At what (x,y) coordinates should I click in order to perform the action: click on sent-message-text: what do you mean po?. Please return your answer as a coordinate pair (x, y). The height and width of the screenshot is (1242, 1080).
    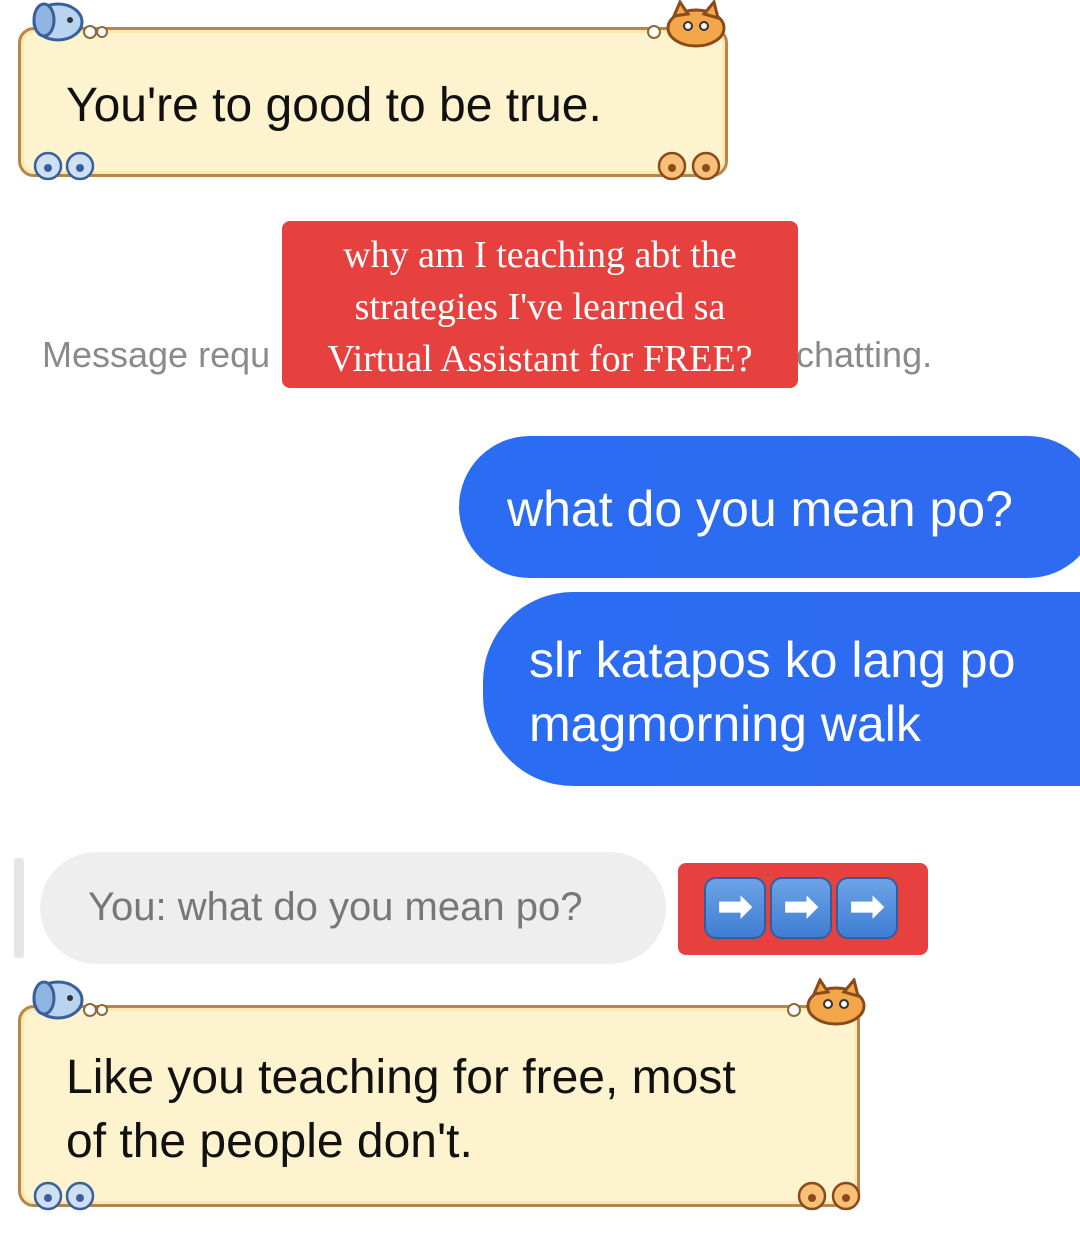
    Looking at the image, I should click on (760, 509).